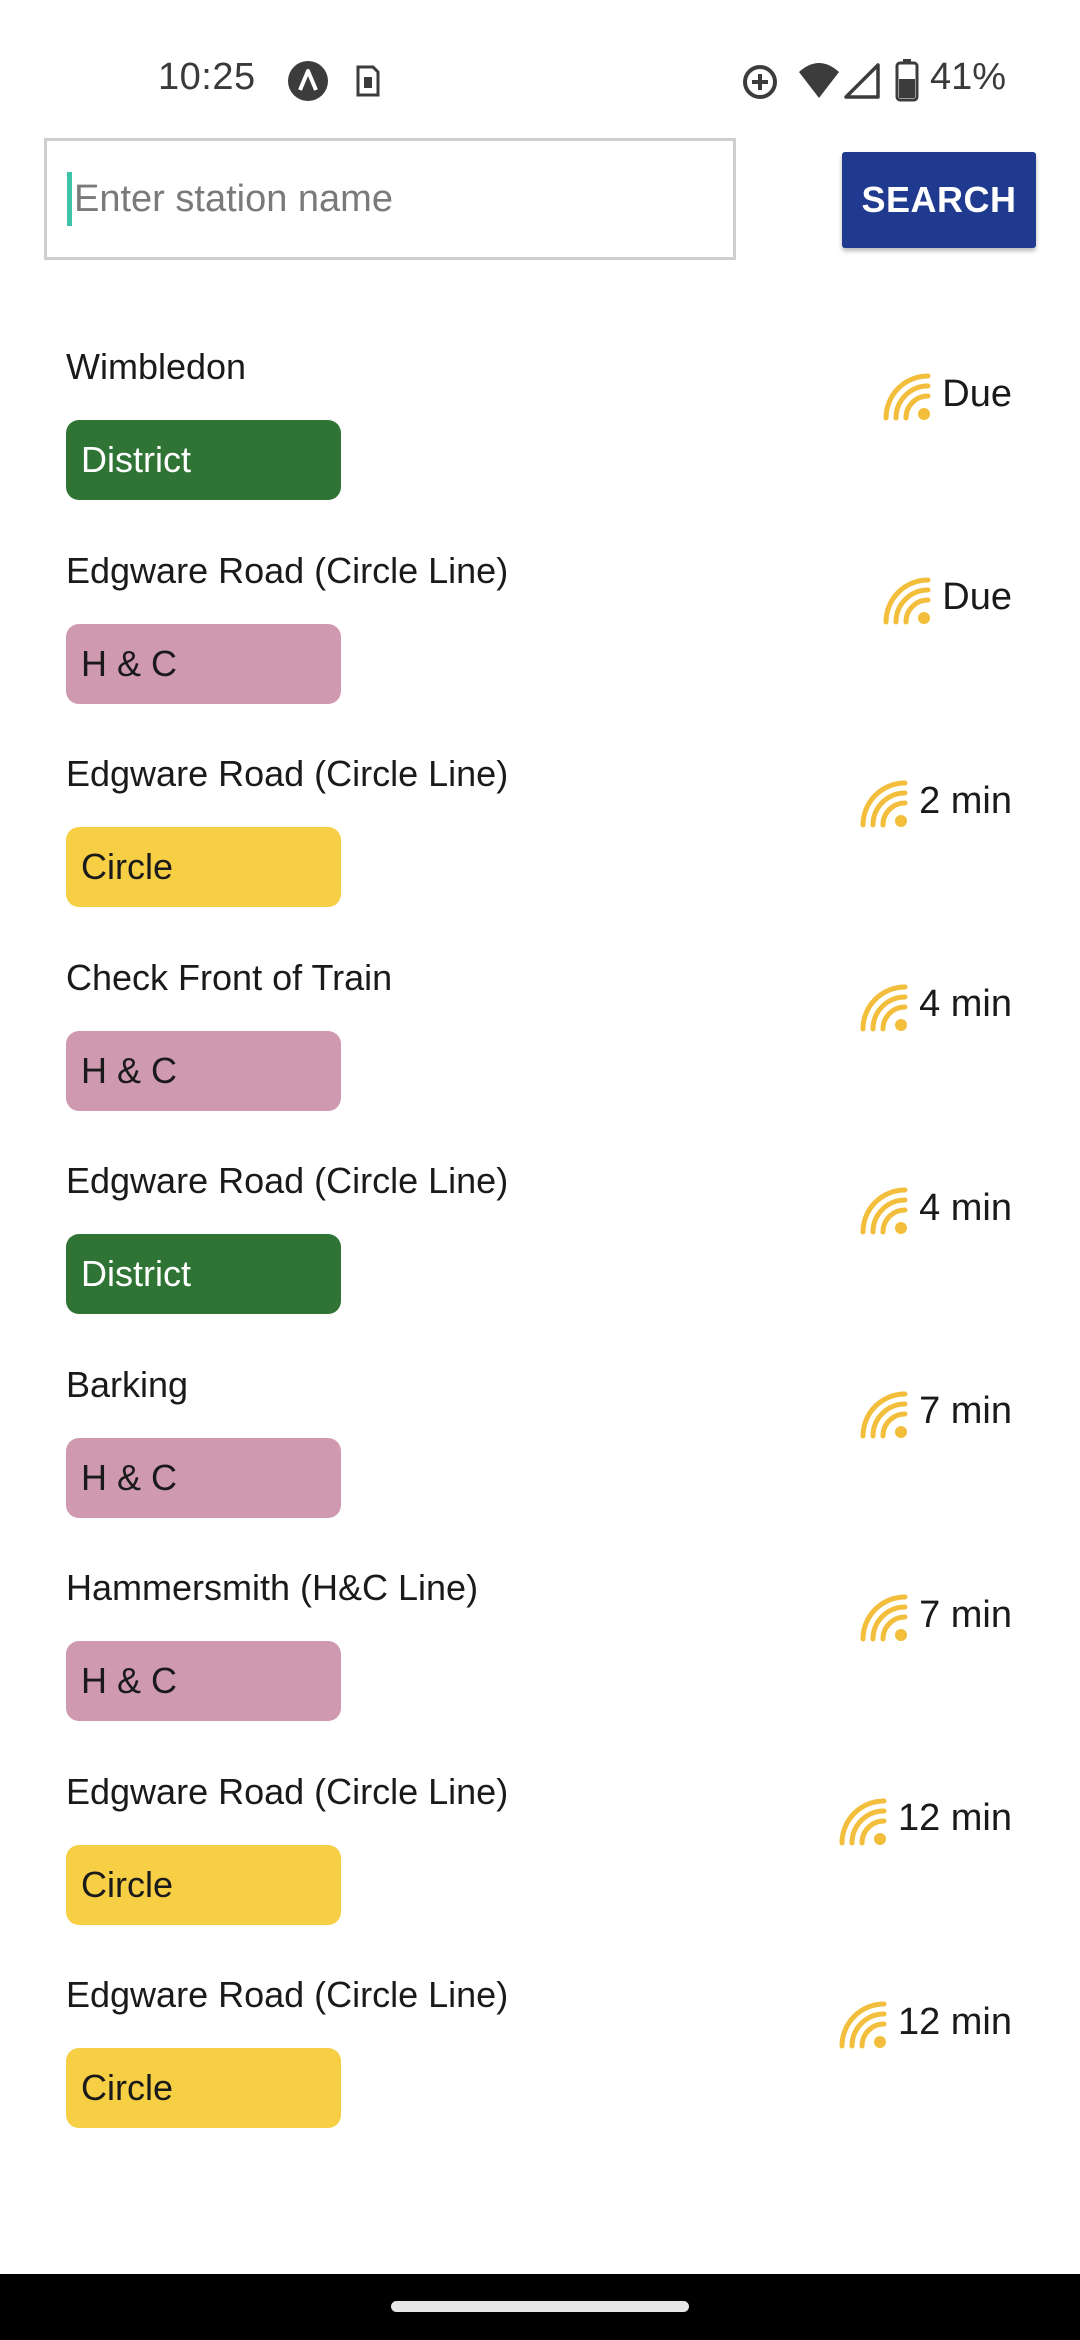 This screenshot has height=2340, width=1080. What do you see at coordinates (368, 83) in the screenshot?
I see `sim-card-icon` at bounding box center [368, 83].